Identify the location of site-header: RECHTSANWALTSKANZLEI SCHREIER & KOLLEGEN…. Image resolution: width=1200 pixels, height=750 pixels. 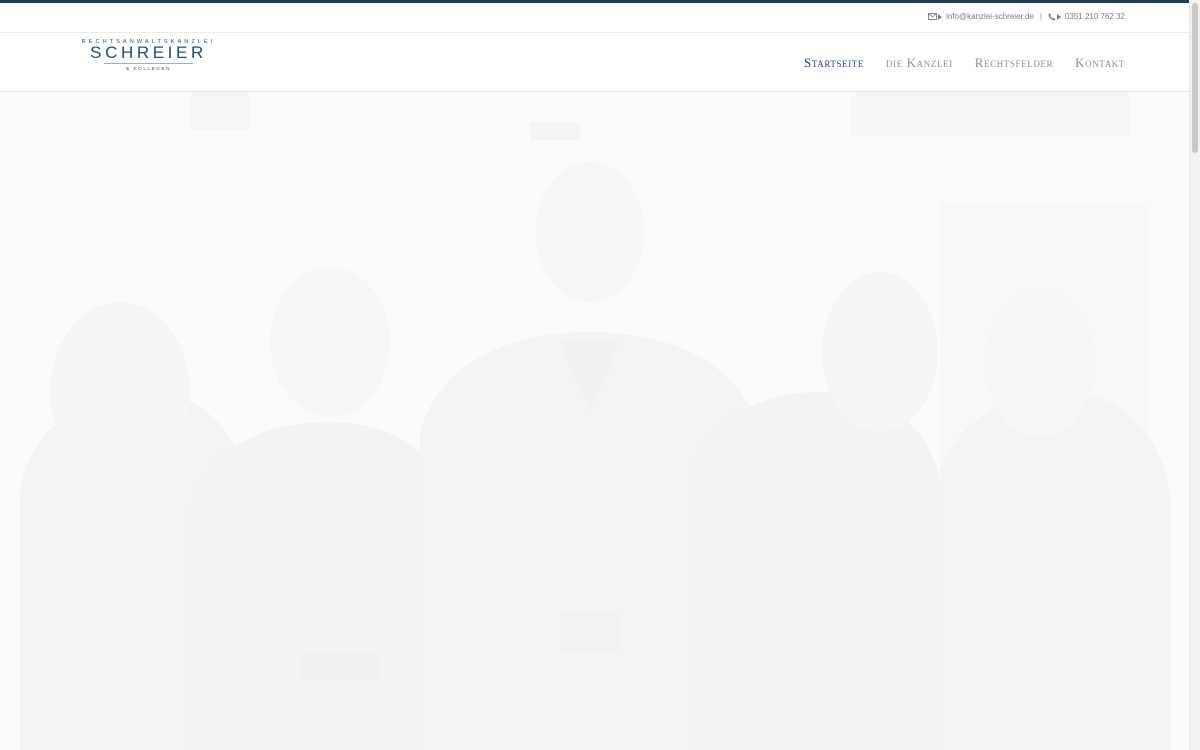
(595, 62).